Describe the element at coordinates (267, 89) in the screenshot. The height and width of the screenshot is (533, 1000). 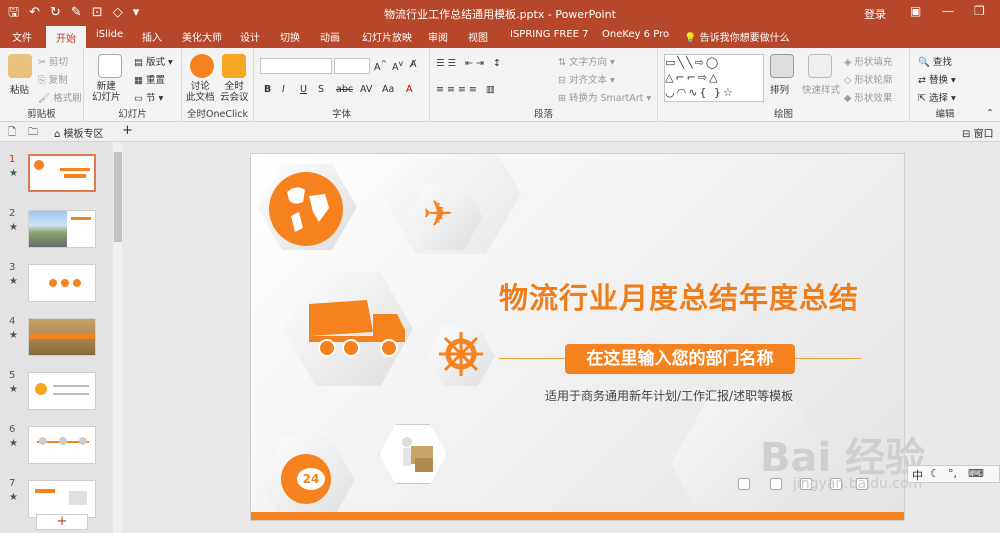
I see `bold-button: B` at that location.